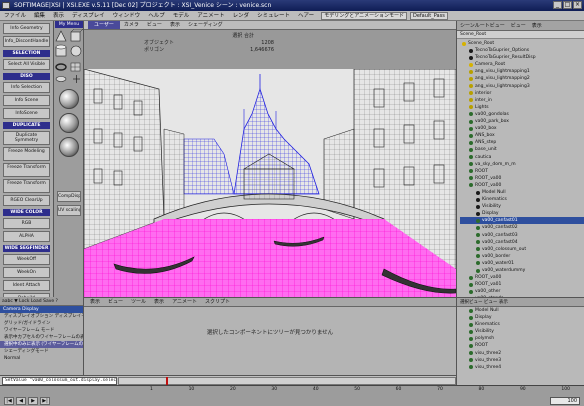 This screenshot has height=406, width=584. I want to click on ident-attach-button: Ident Attach, so click(26, 285).